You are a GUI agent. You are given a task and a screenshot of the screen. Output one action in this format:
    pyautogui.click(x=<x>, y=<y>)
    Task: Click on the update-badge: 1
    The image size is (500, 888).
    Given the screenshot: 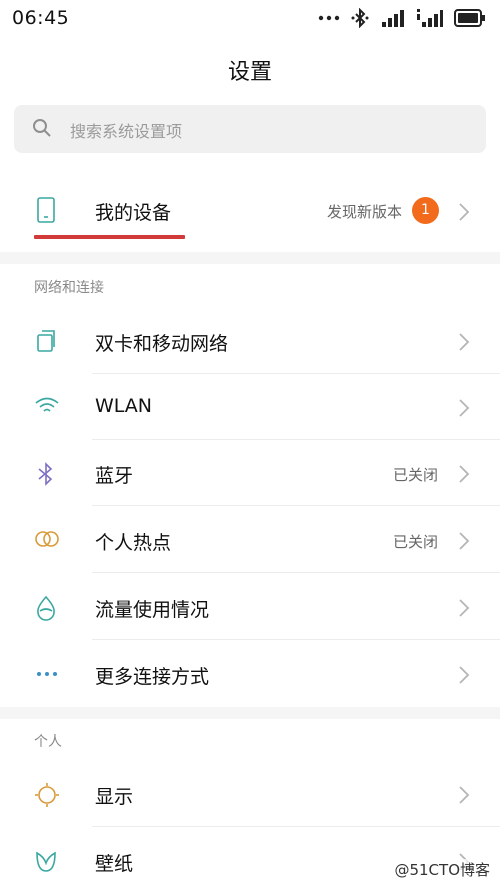 What is the action you would take?
    pyautogui.click(x=425, y=210)
    